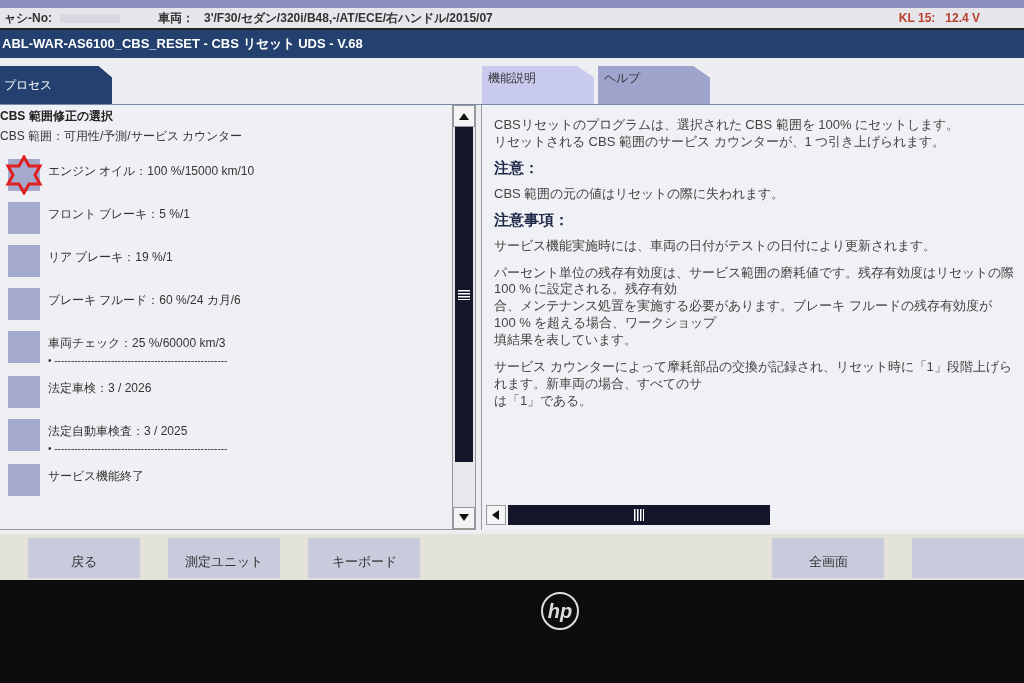 The image size is (1024, 683). I want to click on scroll-down-button, so click(464, 518).